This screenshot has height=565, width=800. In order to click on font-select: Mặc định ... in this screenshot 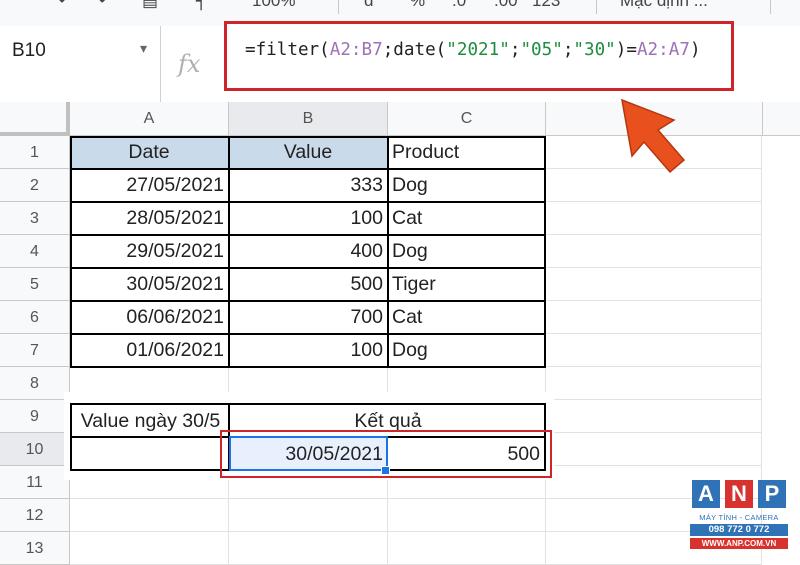, I will do `click(664, 5)`.